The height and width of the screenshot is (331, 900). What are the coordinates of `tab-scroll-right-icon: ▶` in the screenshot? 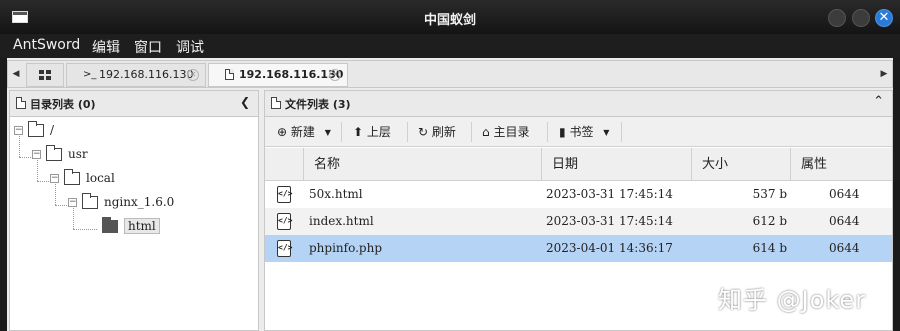 It's located at (884, 74).